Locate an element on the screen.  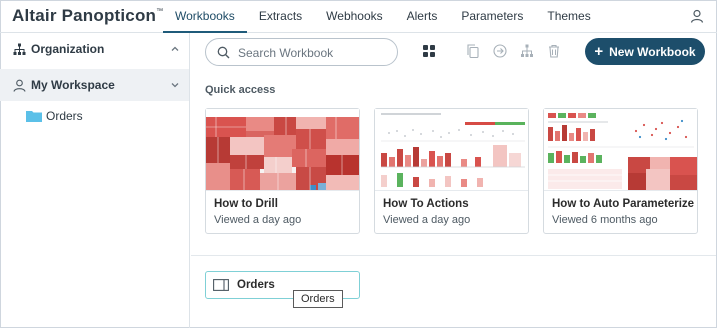
search-box is located at coordinates (301, 52).